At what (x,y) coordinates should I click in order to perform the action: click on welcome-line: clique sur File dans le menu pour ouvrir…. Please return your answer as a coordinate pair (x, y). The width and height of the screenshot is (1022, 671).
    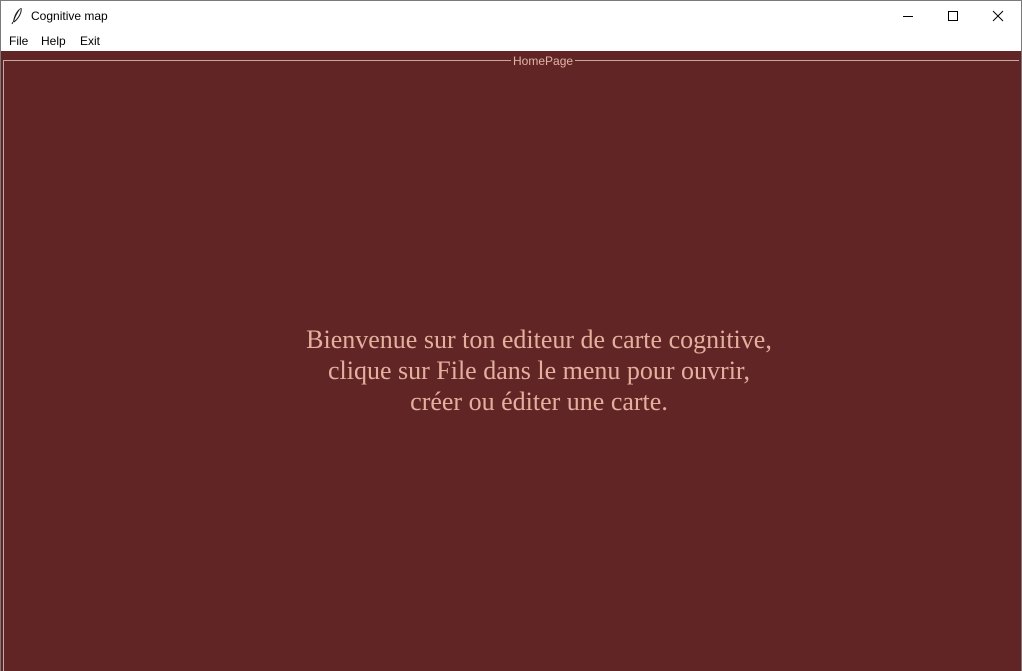
    Looking at the image, I should click on (539, 370).